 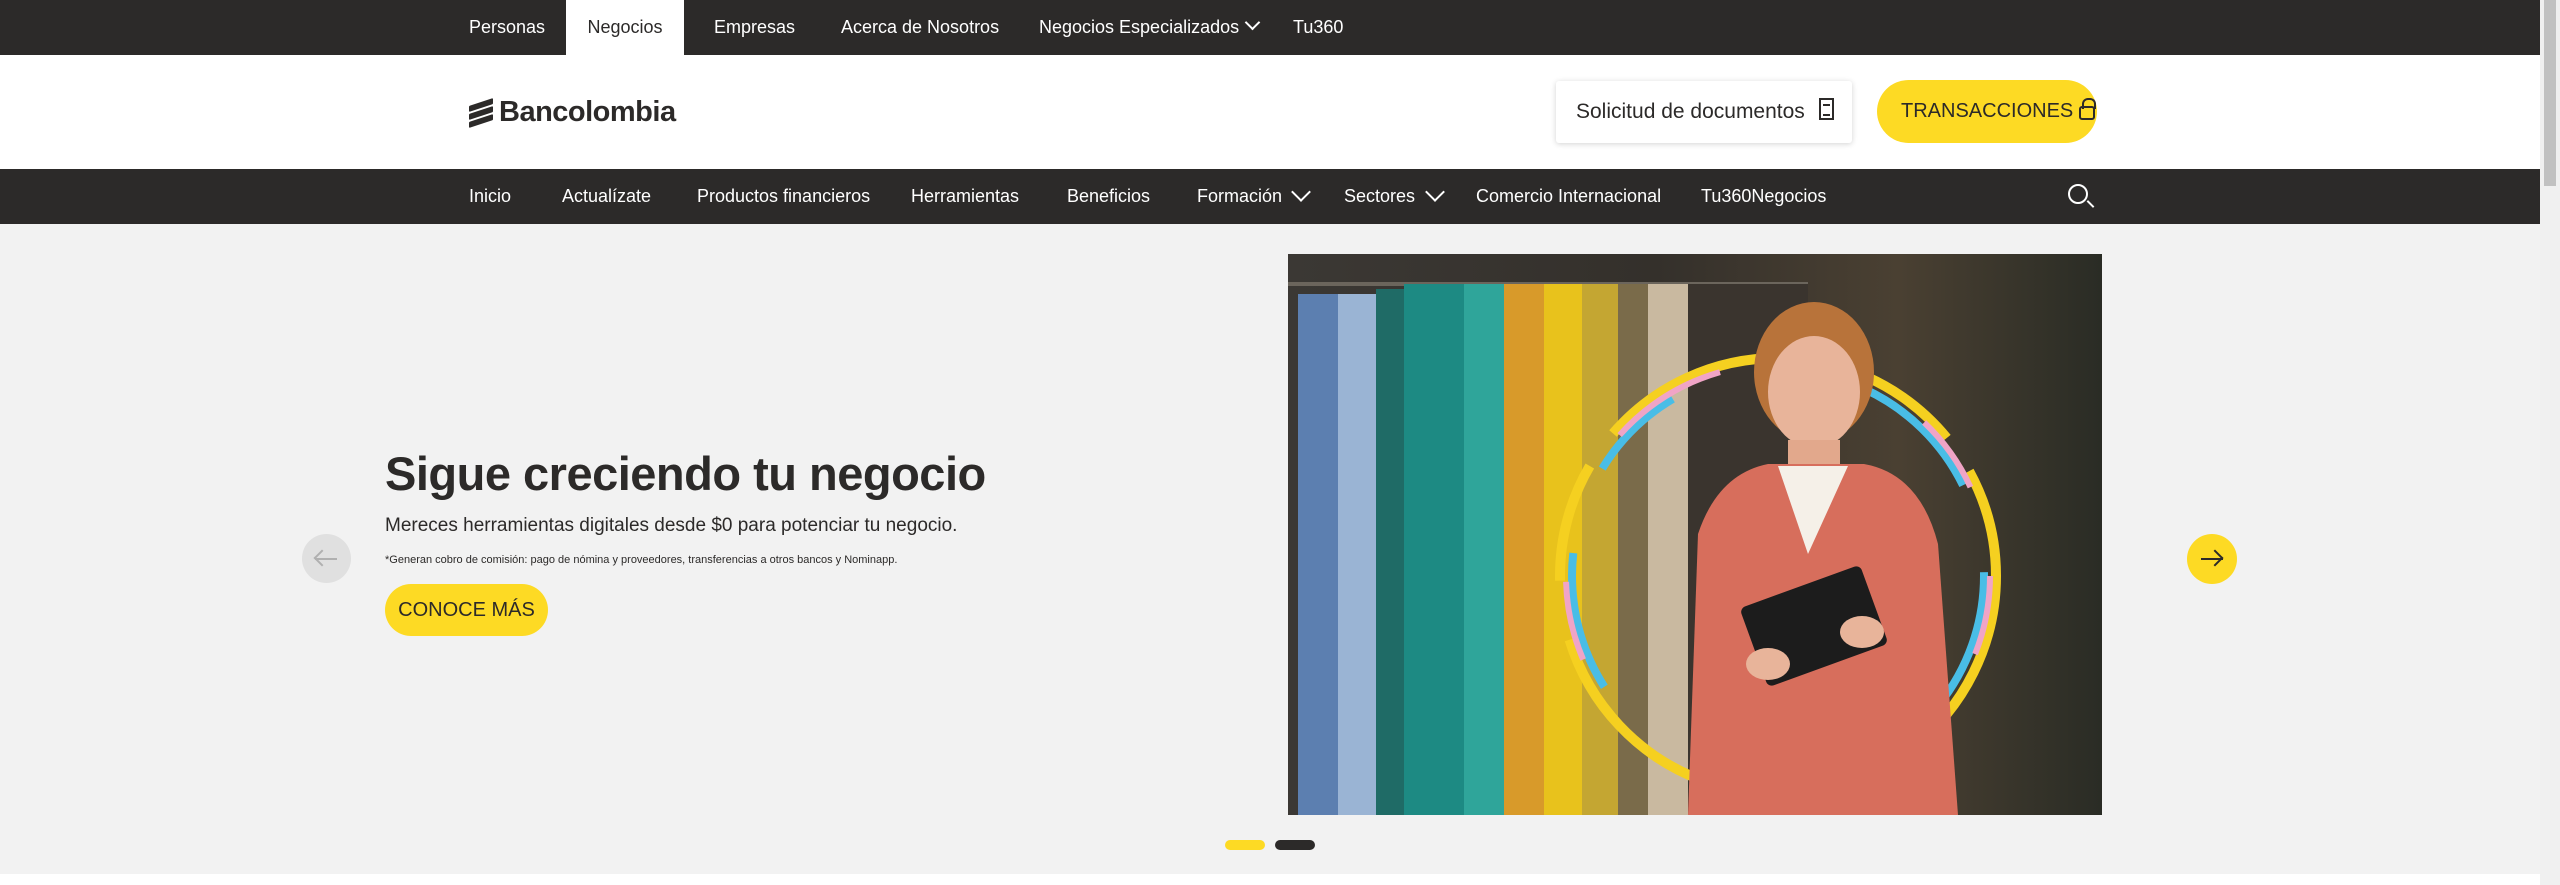 I want to click on tab-acerca-de-nosotros: Acerca de Nosotros, so click(x=920, y=27).